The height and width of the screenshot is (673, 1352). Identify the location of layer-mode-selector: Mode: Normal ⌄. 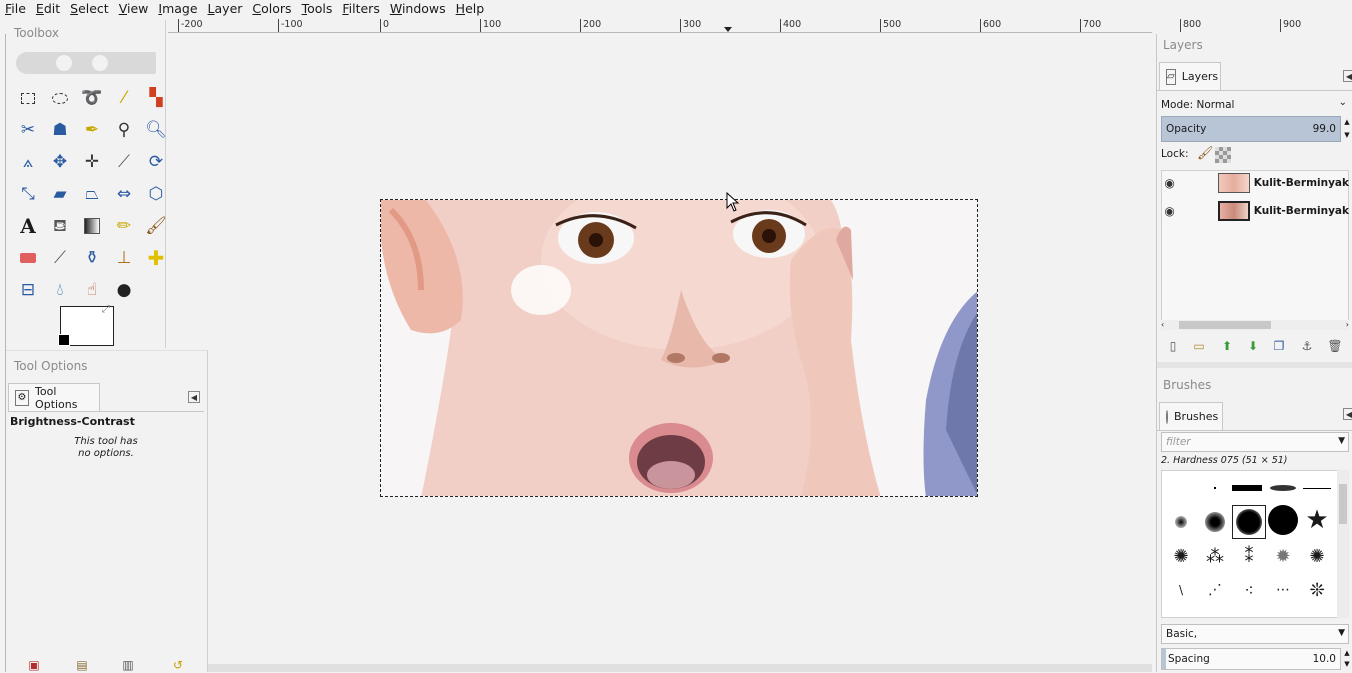
(1255, 105).